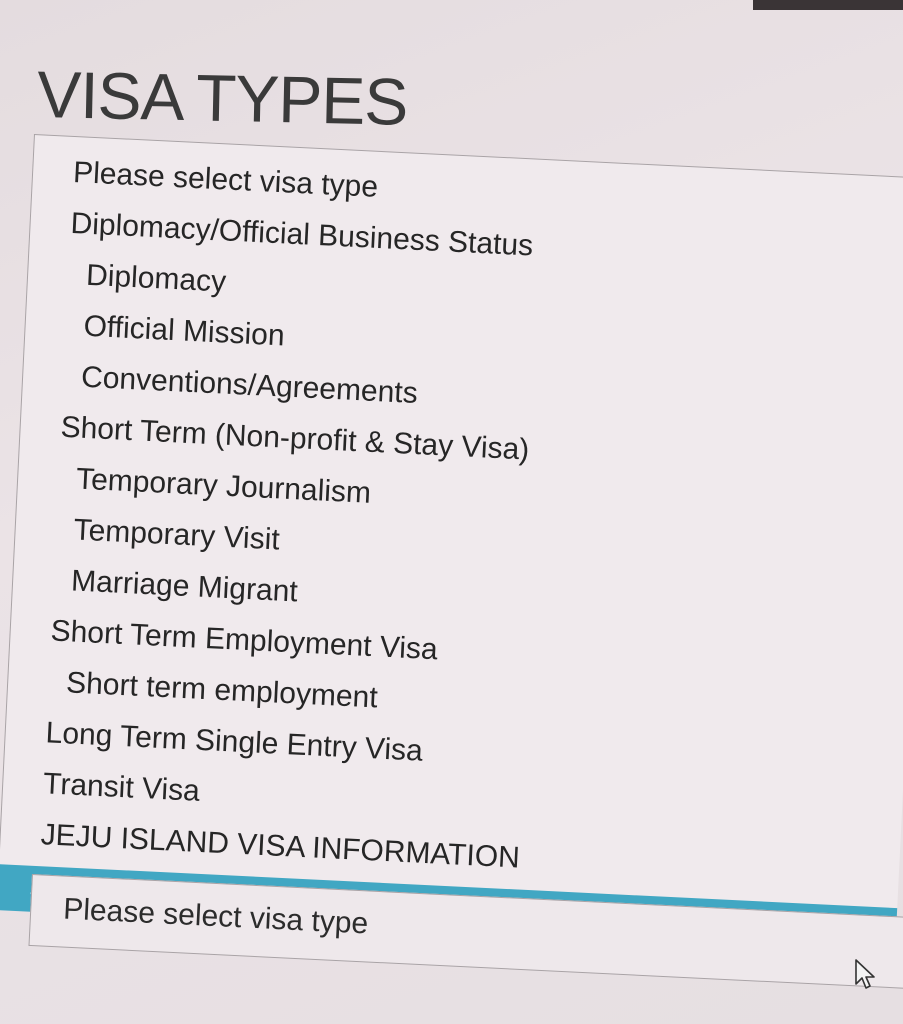  Describe the element at coordinates (222, 97) in the screenshot. I see `page-title: VISA TYPES` at that location.